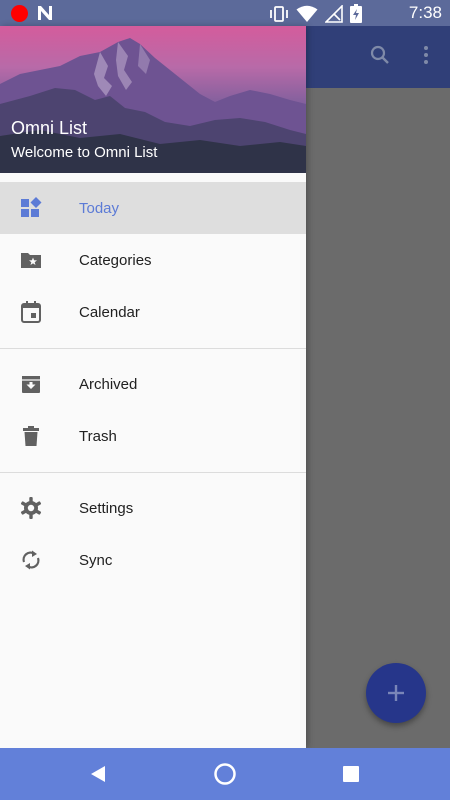  Describe the element at coordinates (426, 55) in the screenshot. I see `more-vert-icon` at that location.